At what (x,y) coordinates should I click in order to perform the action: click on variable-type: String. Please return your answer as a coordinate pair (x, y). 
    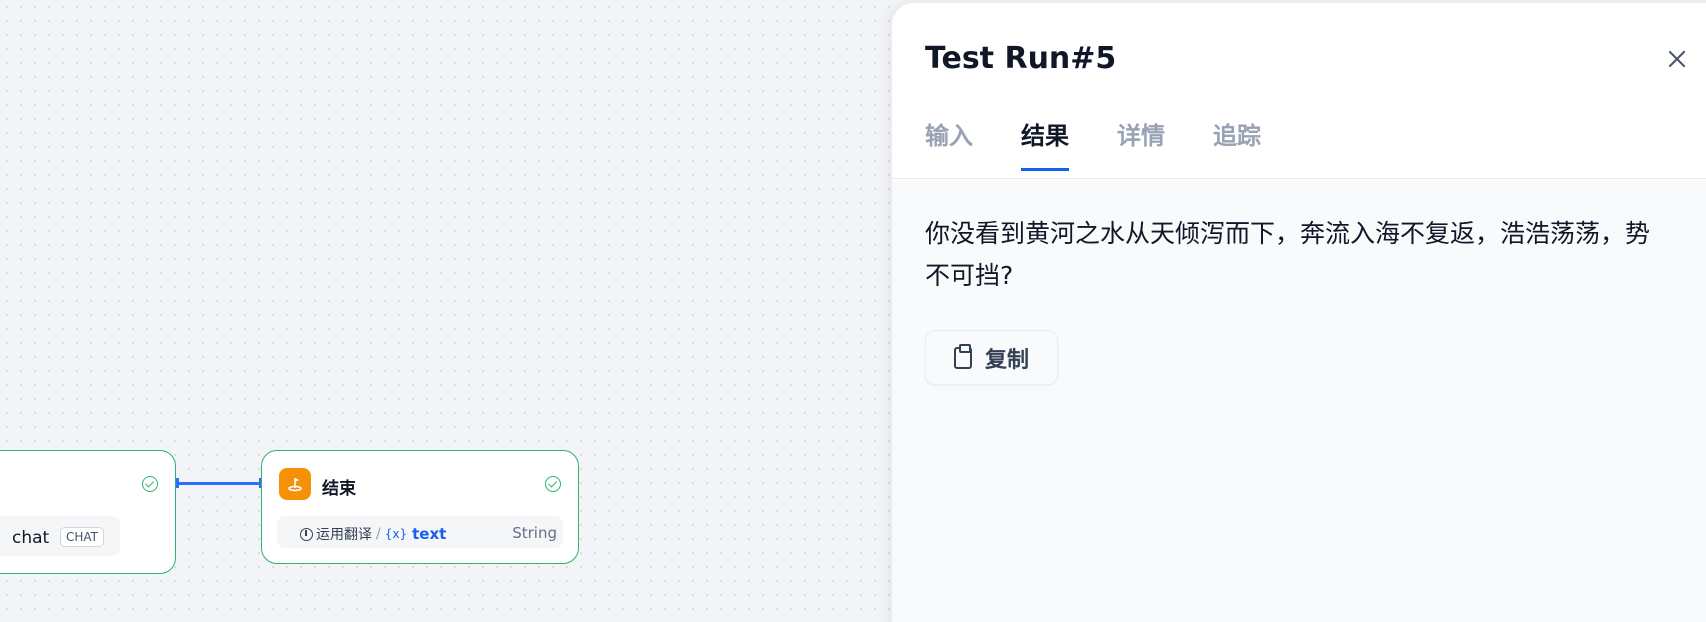
    Looking at the image, I should click on (534, 533).